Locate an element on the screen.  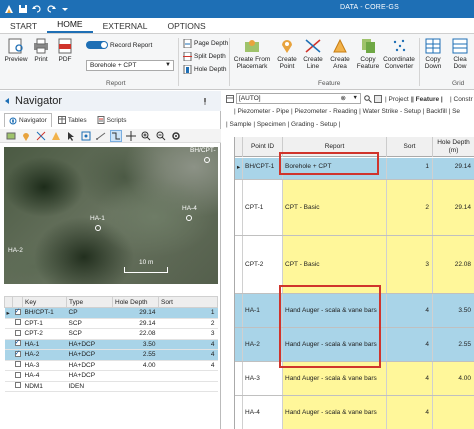
preview-button: Preview is located at coordinates (16, 50).